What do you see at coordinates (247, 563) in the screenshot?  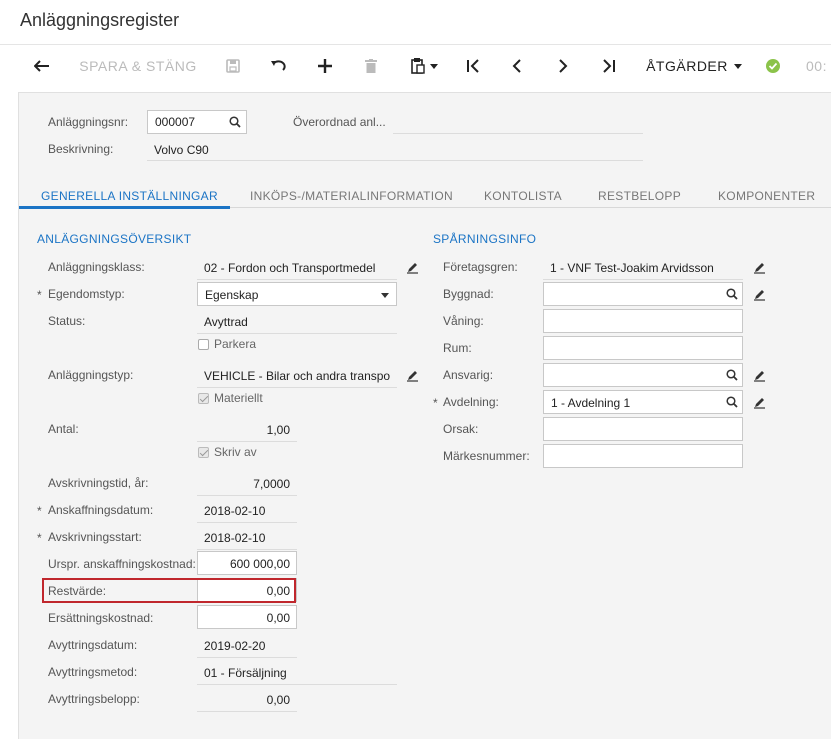 I see `original-cost-input: 600 000,00` at bounding box center [247, 563].